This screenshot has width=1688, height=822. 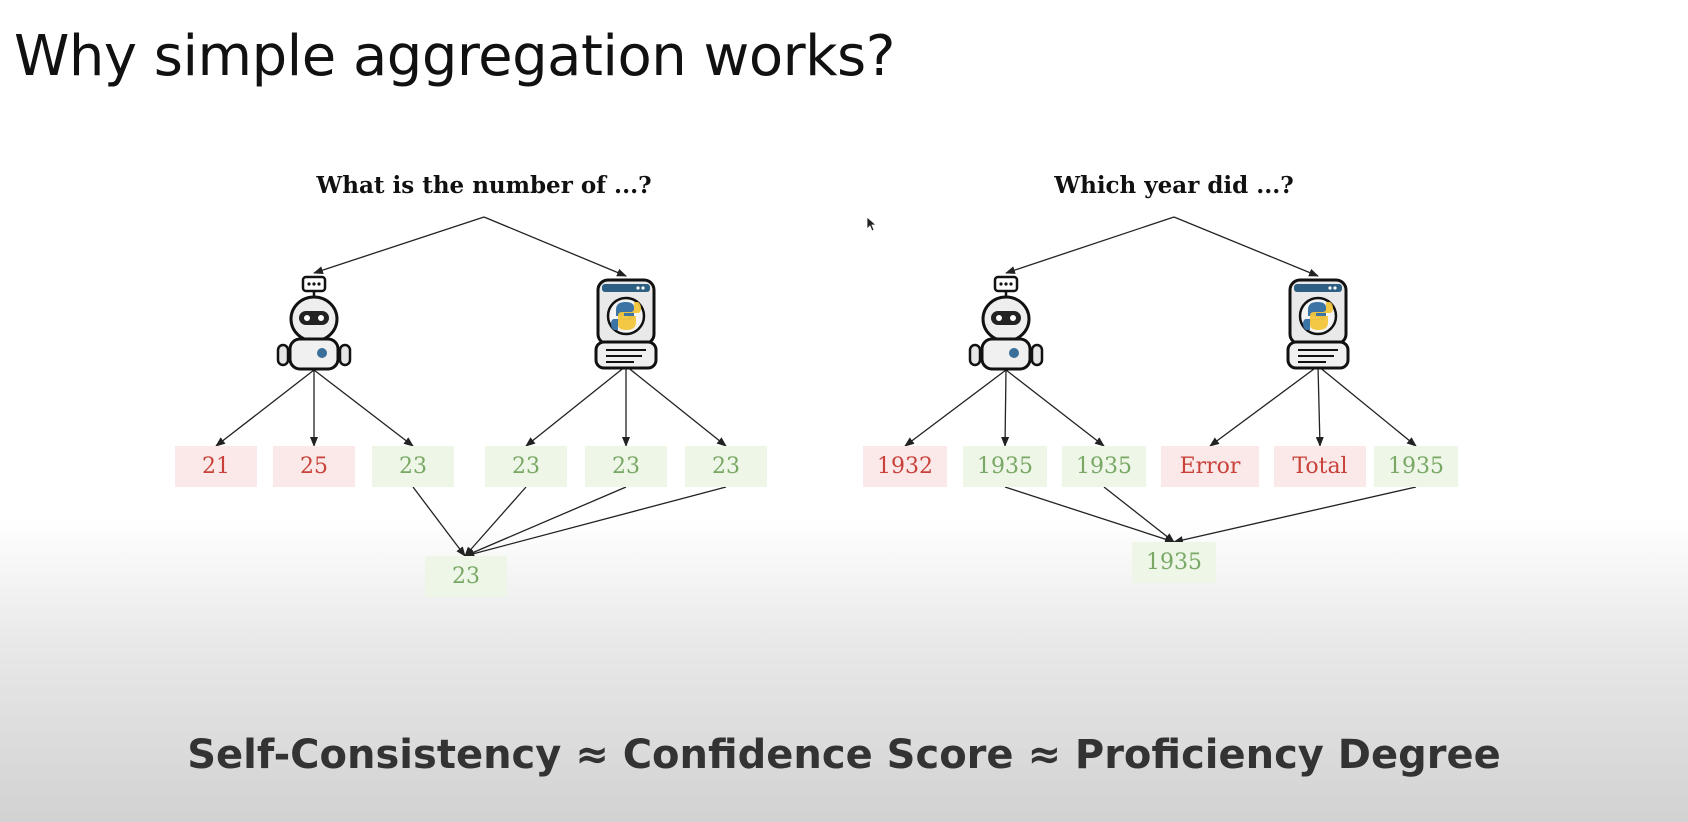 What do you see at coordinates (1320, 466) in the screenshot?
I see `right-code-answer-2: Total` at bounding box center [1320, 466].